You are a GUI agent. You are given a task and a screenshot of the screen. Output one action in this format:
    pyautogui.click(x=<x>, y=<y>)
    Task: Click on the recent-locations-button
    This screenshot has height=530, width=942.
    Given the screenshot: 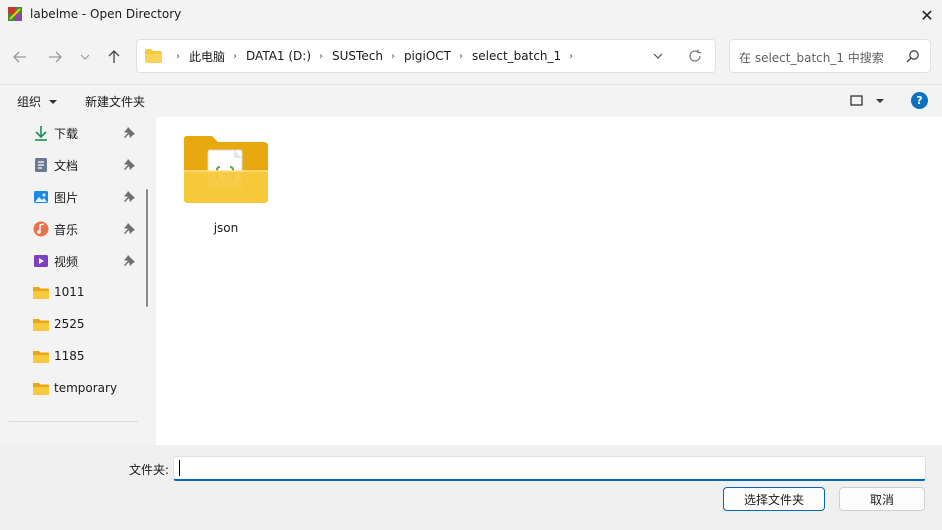 What is the action you would take?
    pyautogui.click(x=85, y=57)
    